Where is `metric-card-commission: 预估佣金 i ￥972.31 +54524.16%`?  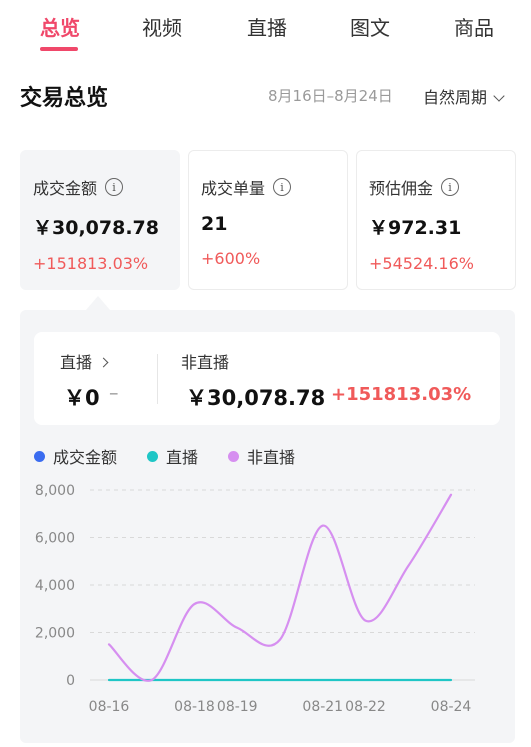 metric-card-commission: 预估佣金 i ￥972.31 +54524.16% is located at coordinates (436, 220).